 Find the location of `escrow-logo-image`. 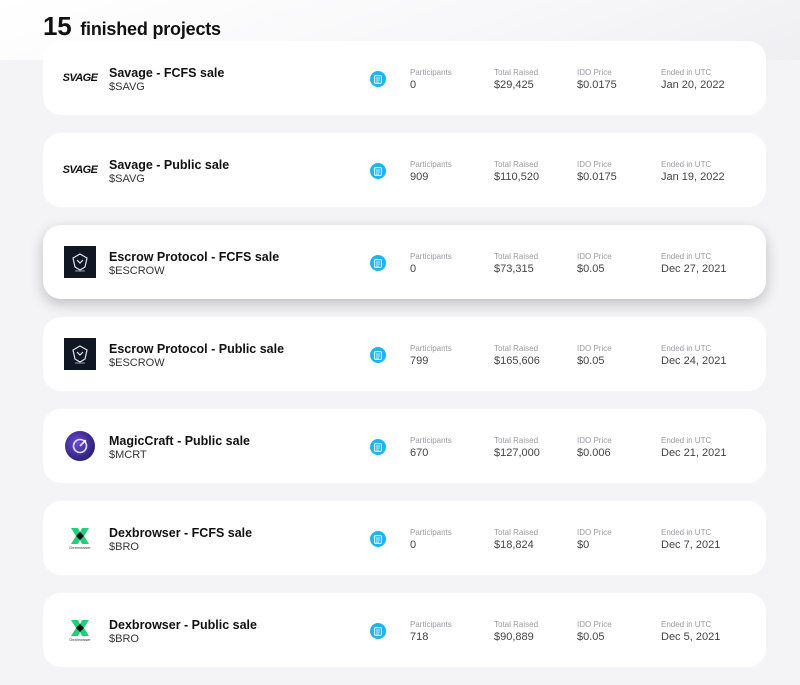

escrow-logo-image is located at coordinates (80, 262).